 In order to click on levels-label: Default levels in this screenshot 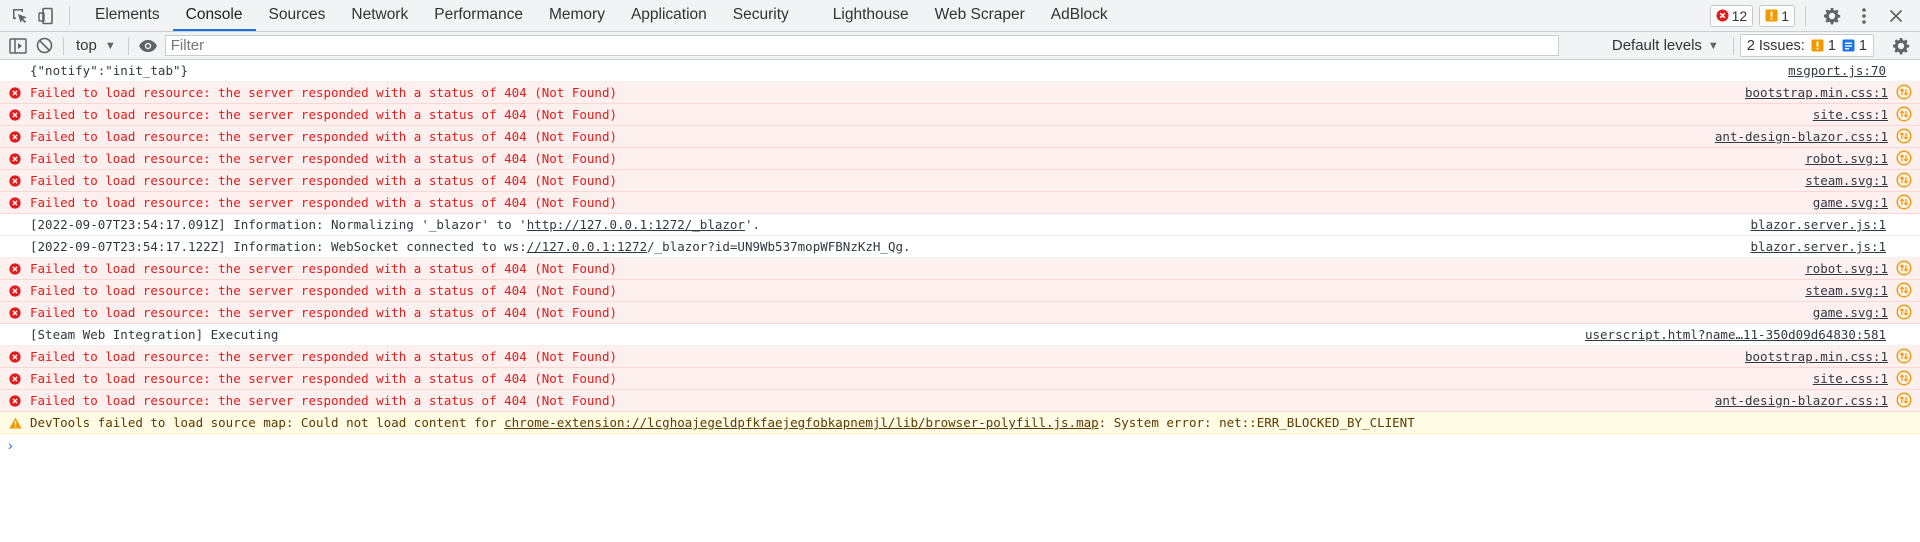, I will do `click(1656, 45)`.